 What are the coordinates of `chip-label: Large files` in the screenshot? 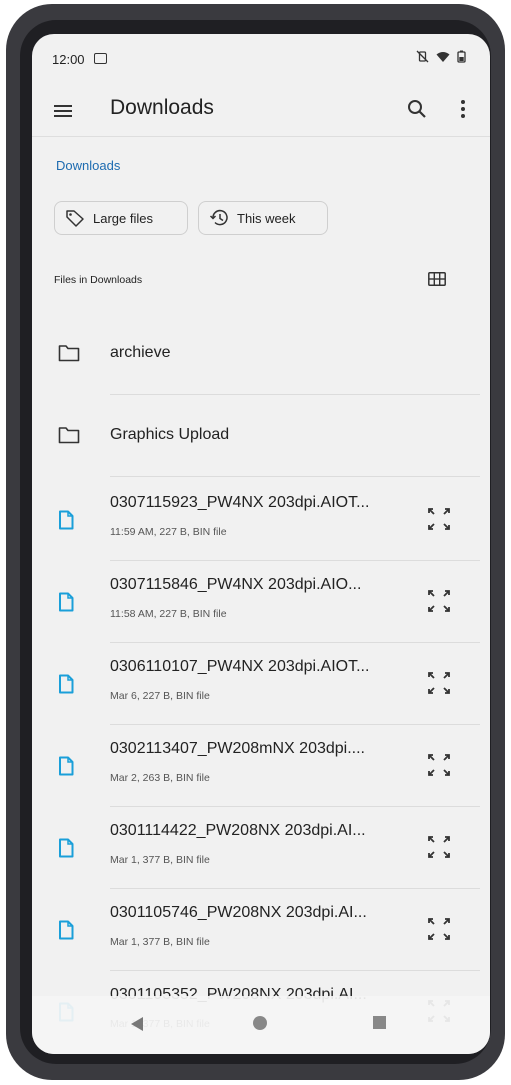 It's located at (123, 218).